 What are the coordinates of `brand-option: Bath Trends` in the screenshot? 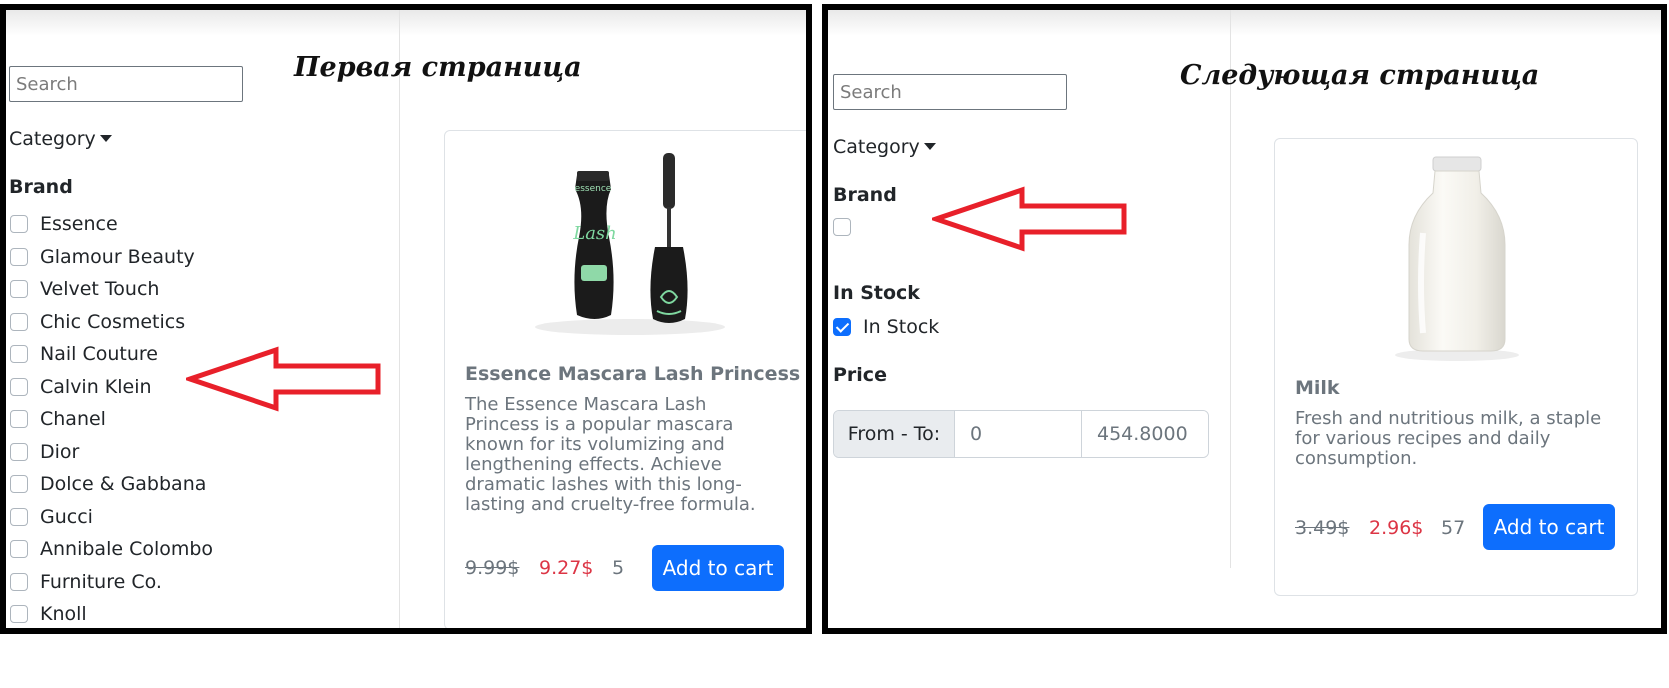 It's located at (111, 633).